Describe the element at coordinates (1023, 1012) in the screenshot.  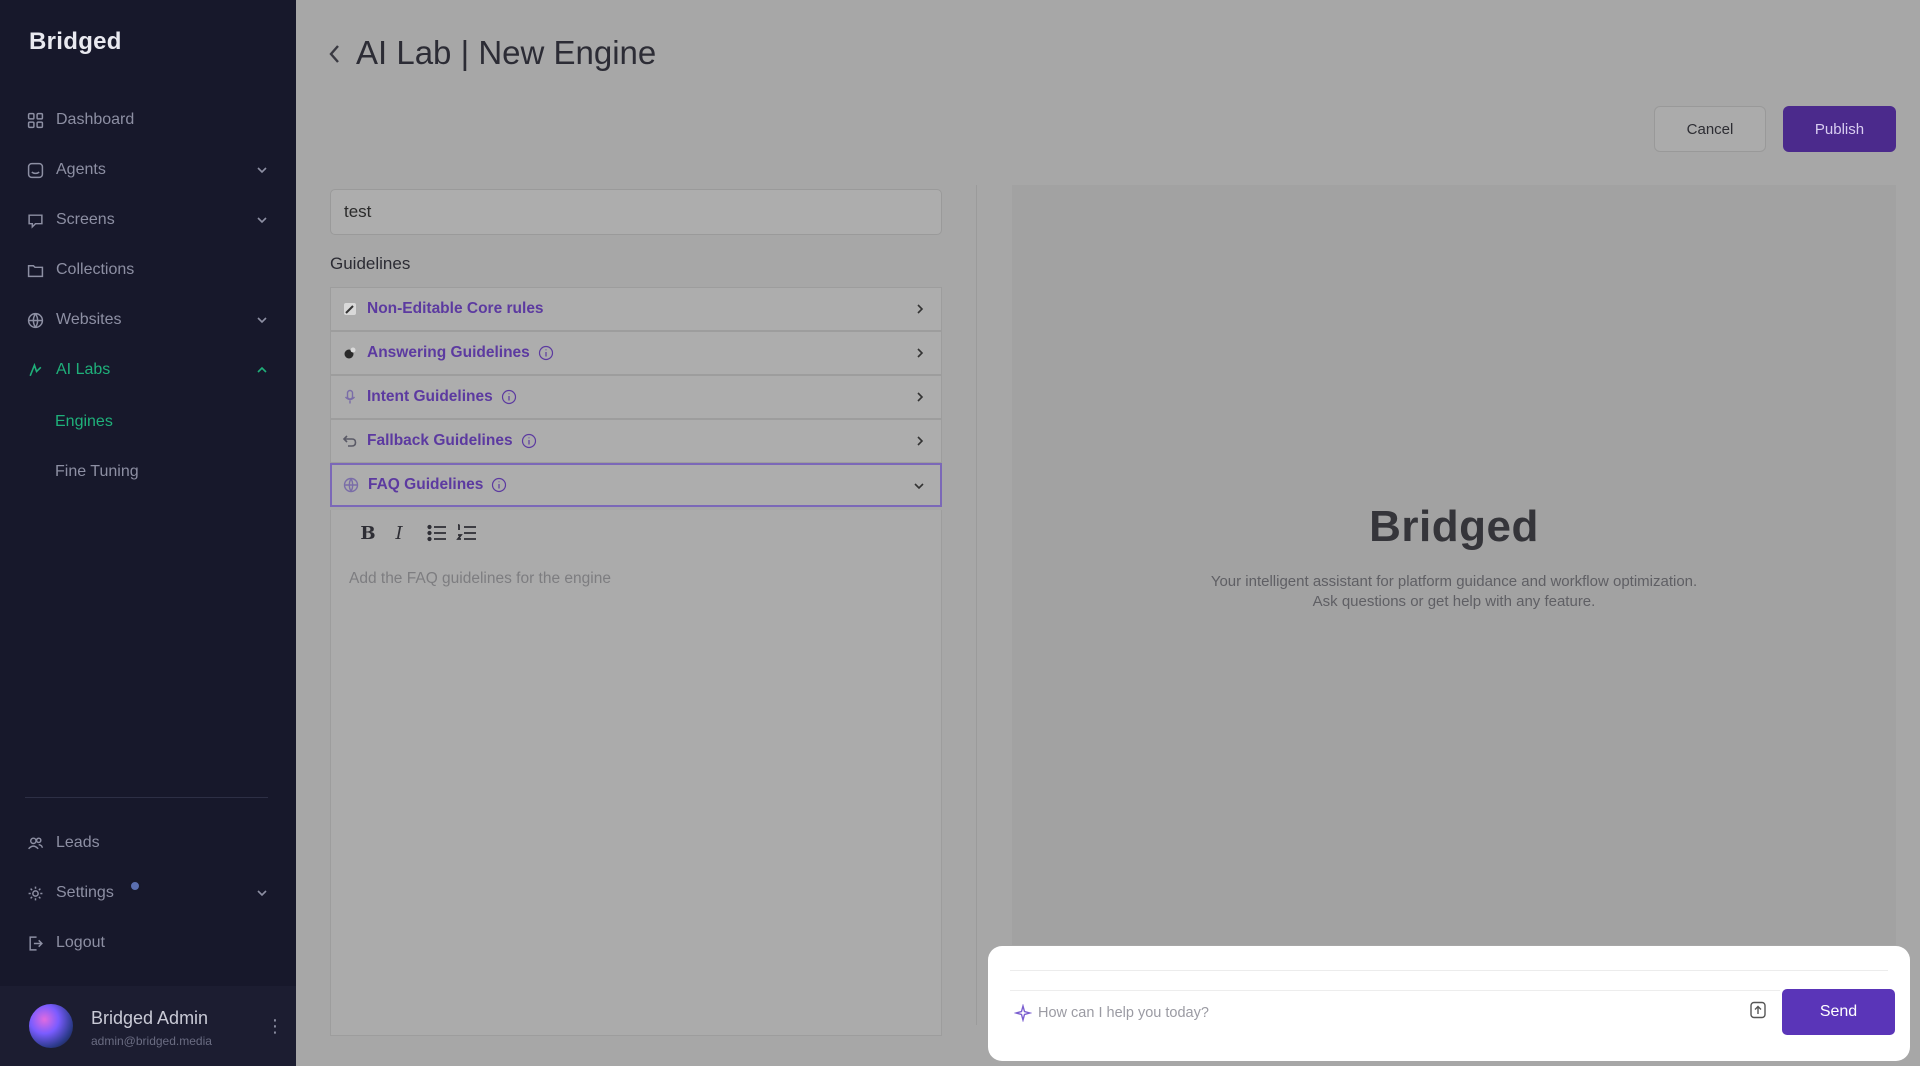
I see `sparkle-icon` at that location.